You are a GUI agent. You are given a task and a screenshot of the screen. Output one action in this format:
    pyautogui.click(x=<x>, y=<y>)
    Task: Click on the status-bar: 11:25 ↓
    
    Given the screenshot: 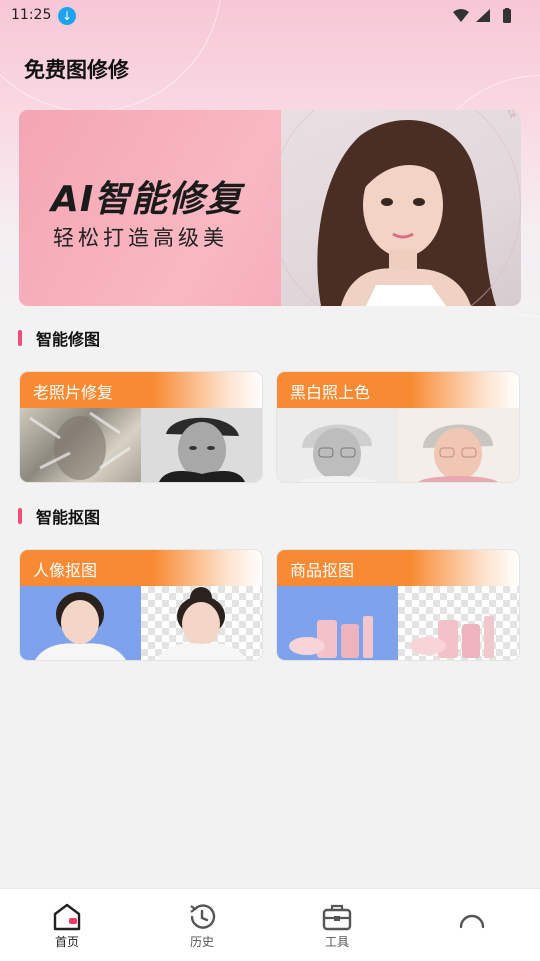 What is the action you would take?
    pyautogui.click(x=270, y=16)
    